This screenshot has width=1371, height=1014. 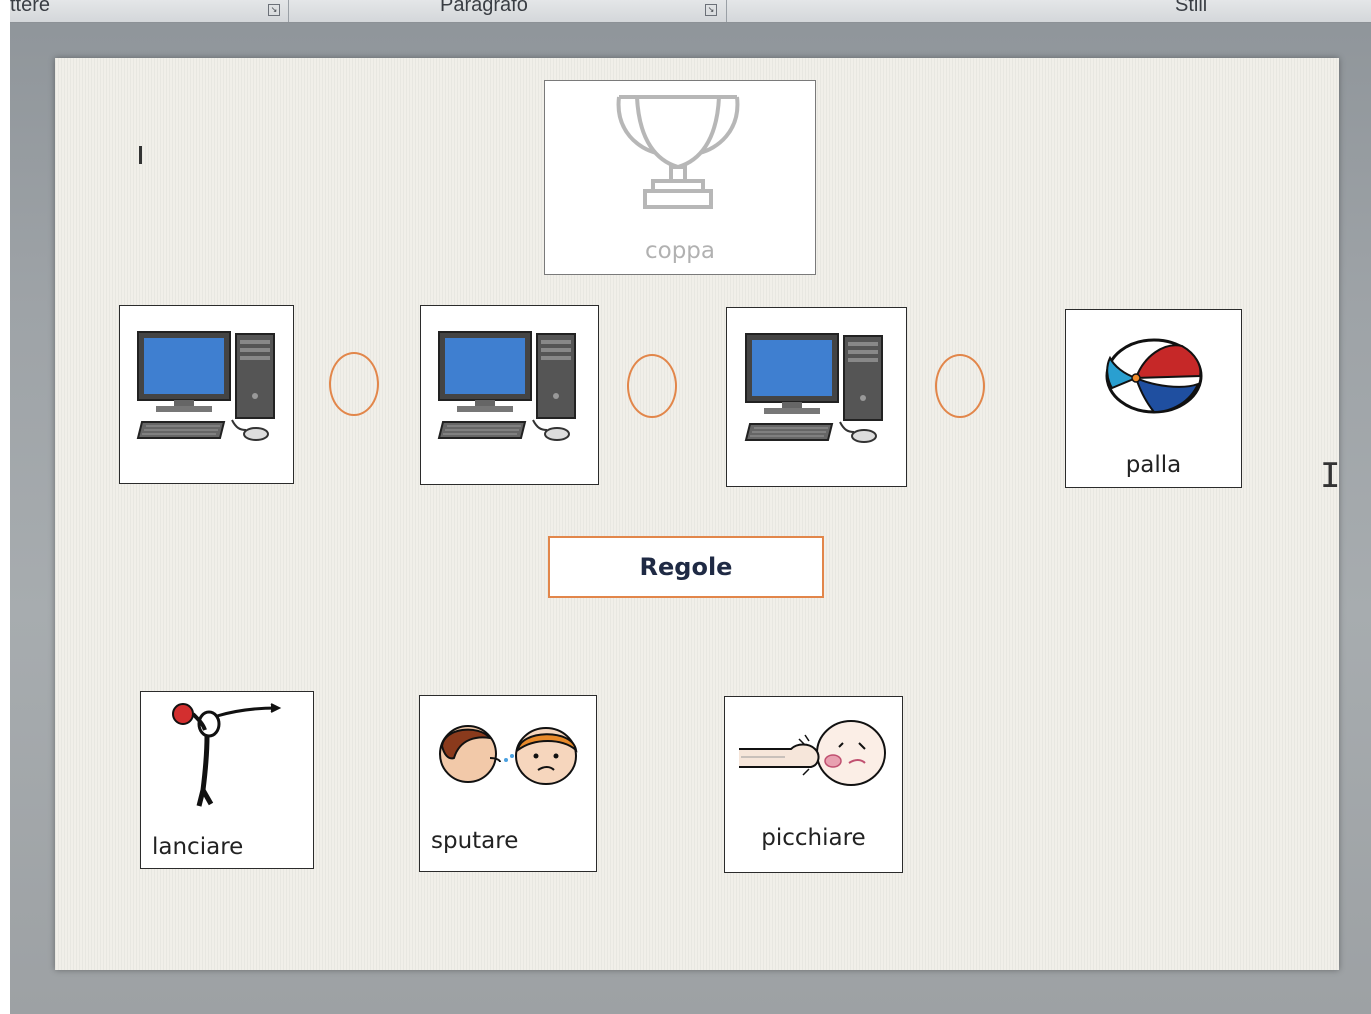 I want to click on ribbon-group-styles-label: Stili, so click(x=1191, y=8).